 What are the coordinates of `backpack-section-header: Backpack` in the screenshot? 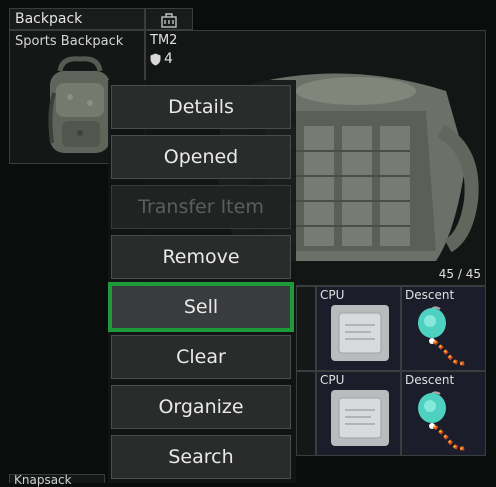 It's located at (77, 19).